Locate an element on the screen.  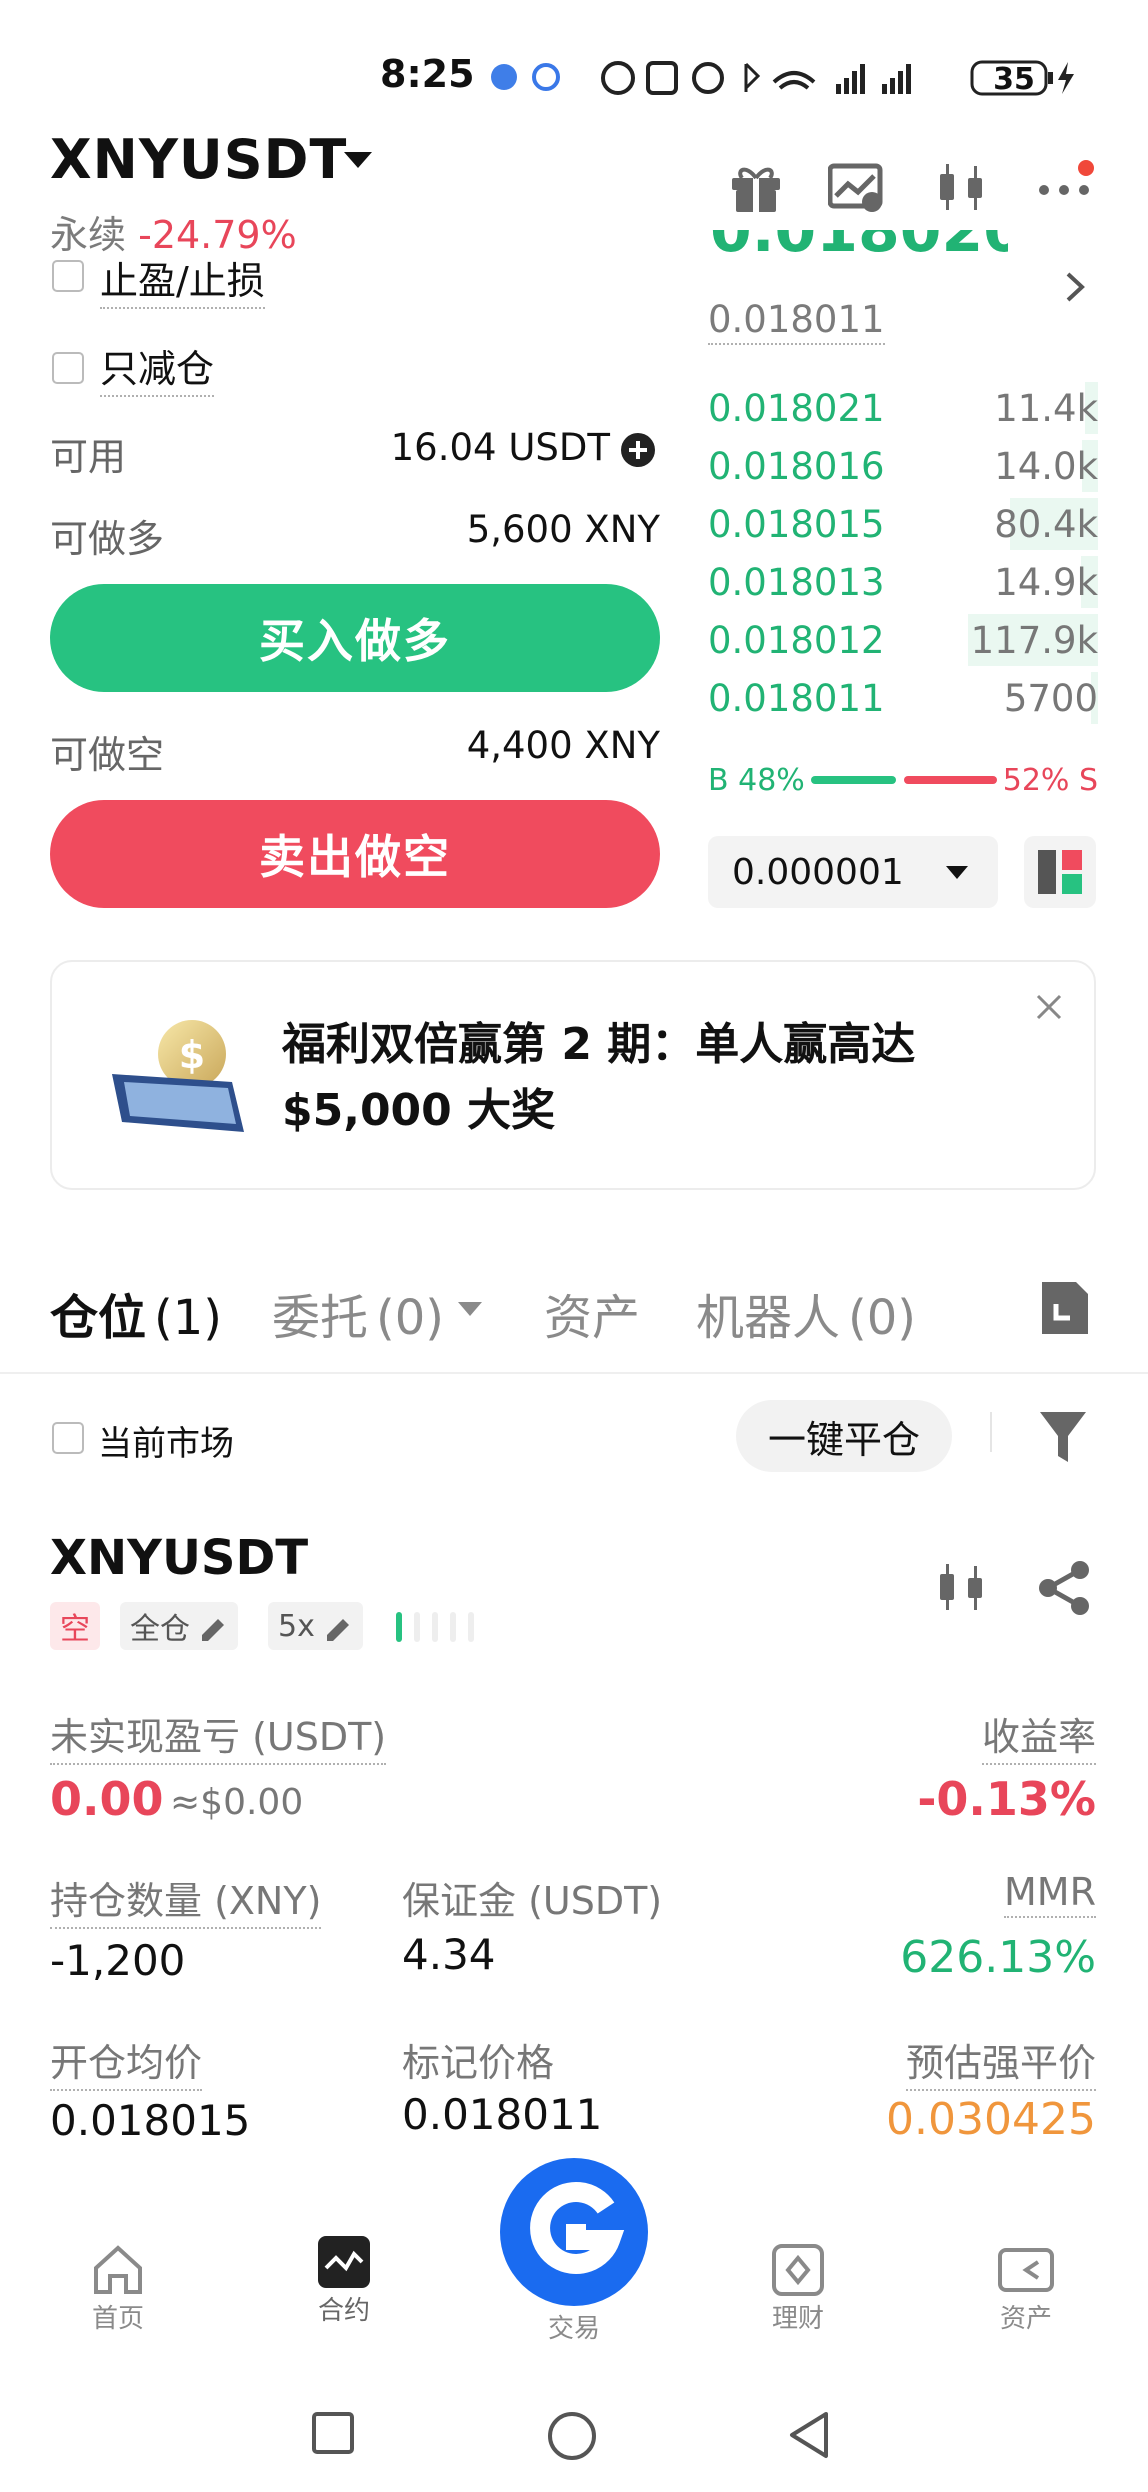
back-icon is located at coordinates (809, 2435).